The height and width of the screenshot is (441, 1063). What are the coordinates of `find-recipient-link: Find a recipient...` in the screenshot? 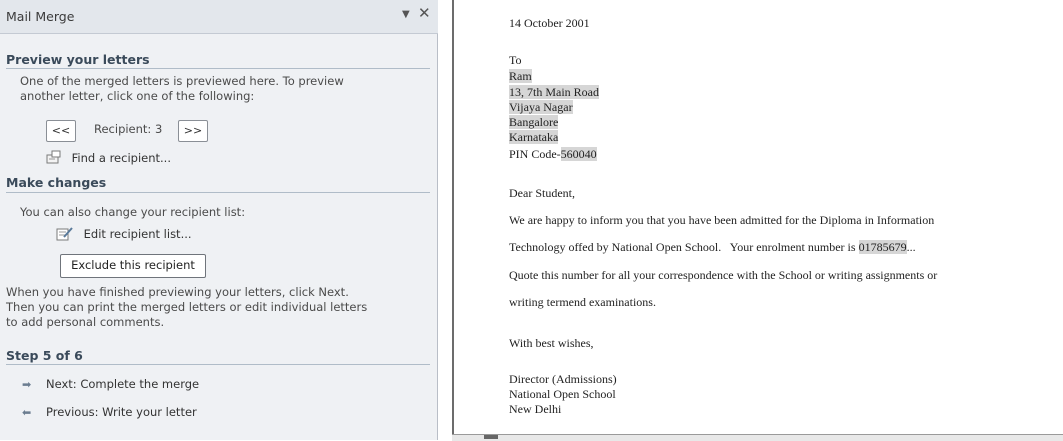 It's located at (108, 157).